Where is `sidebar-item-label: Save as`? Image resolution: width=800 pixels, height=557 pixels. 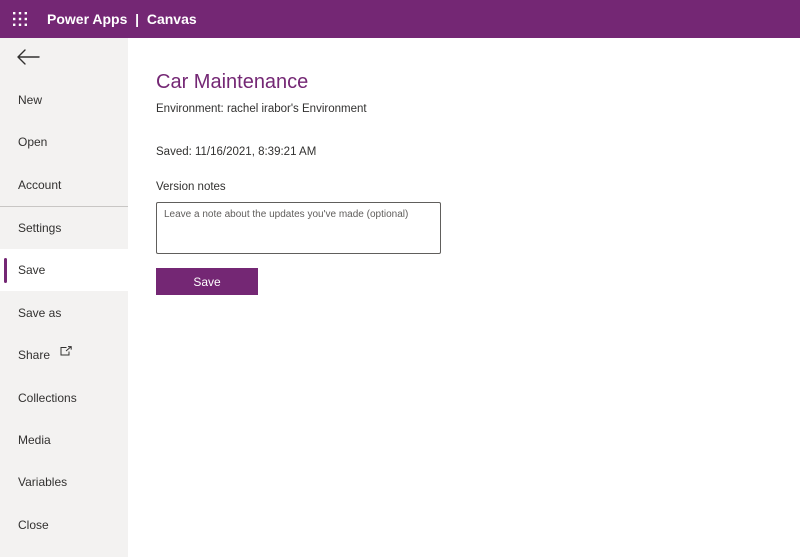
sidebar-item-label: Save as is located at coordinates (40, 313).